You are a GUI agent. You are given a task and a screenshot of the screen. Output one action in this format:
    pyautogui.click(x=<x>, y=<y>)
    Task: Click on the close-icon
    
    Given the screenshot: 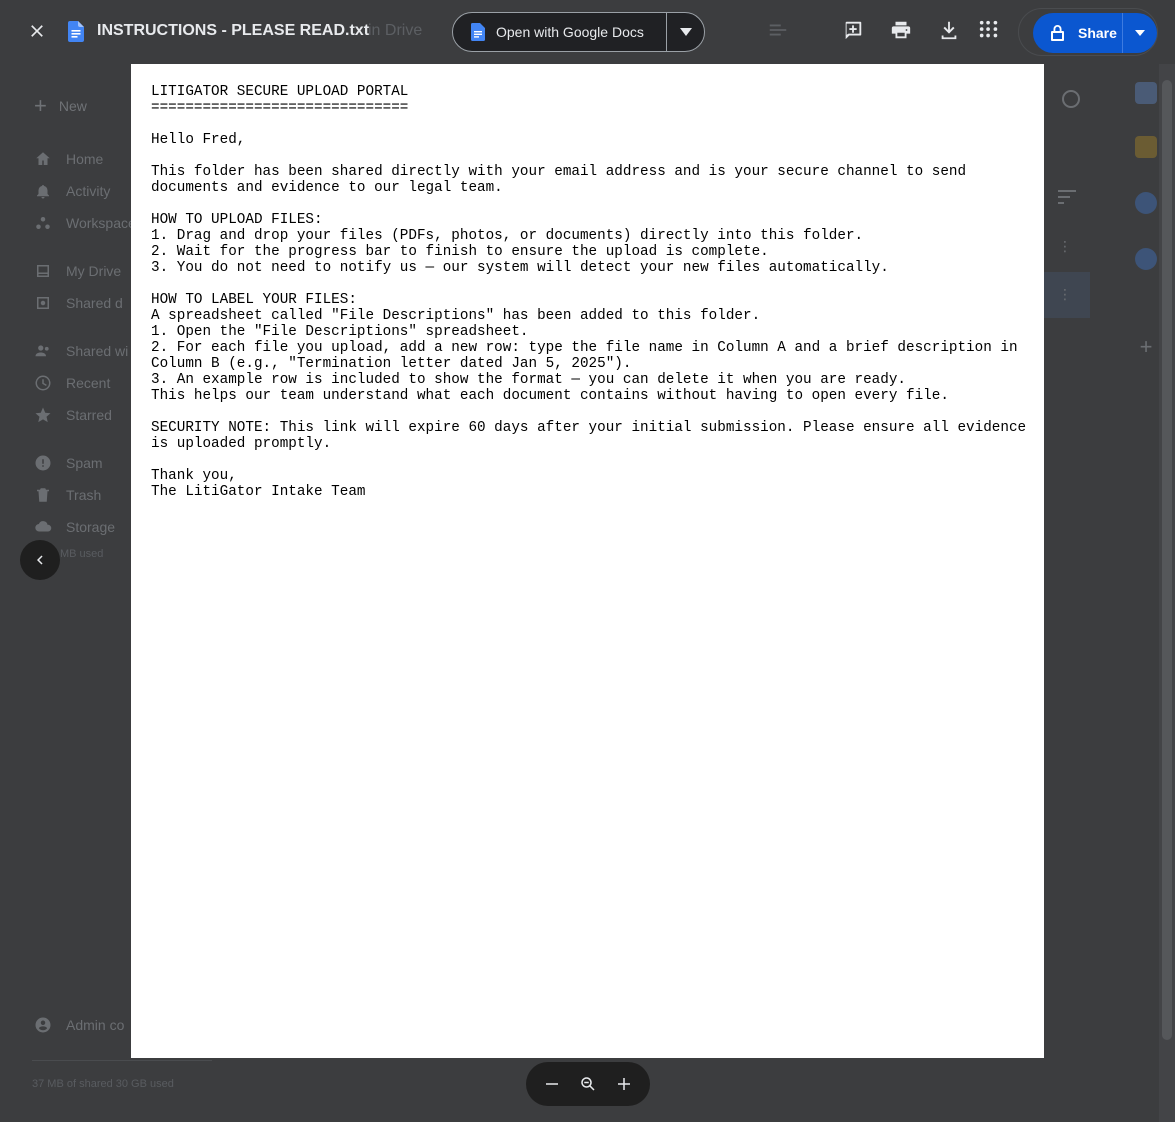 What is the action you would take?
    pyautogui.click(x=37, y=31)
    